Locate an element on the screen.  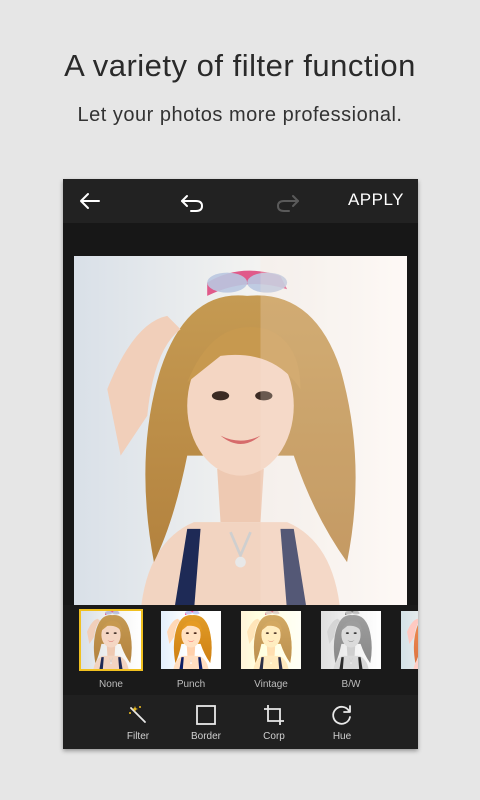
filter-label: B/W is located at coordinates (351, 684).